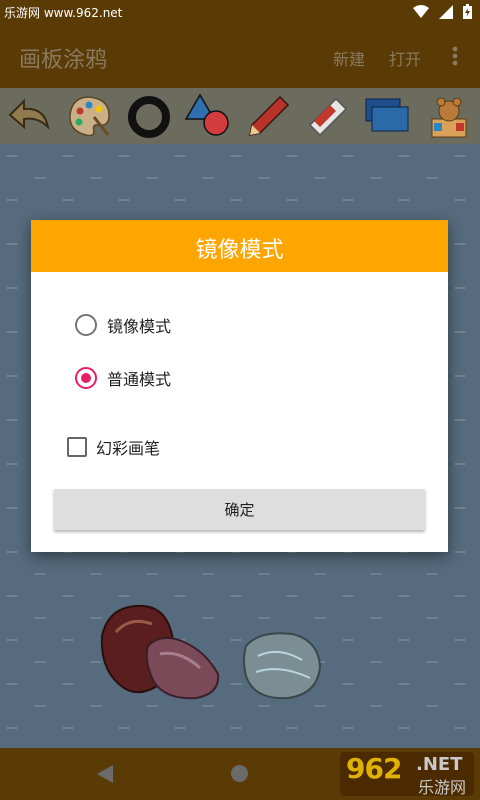 Image resolution: width=480 pixels, height=800 pixels. What do you see at coordinates (86, 325) in the screenshot?
I see `radio-unchecked-icon` at bounding box center [86, 325].